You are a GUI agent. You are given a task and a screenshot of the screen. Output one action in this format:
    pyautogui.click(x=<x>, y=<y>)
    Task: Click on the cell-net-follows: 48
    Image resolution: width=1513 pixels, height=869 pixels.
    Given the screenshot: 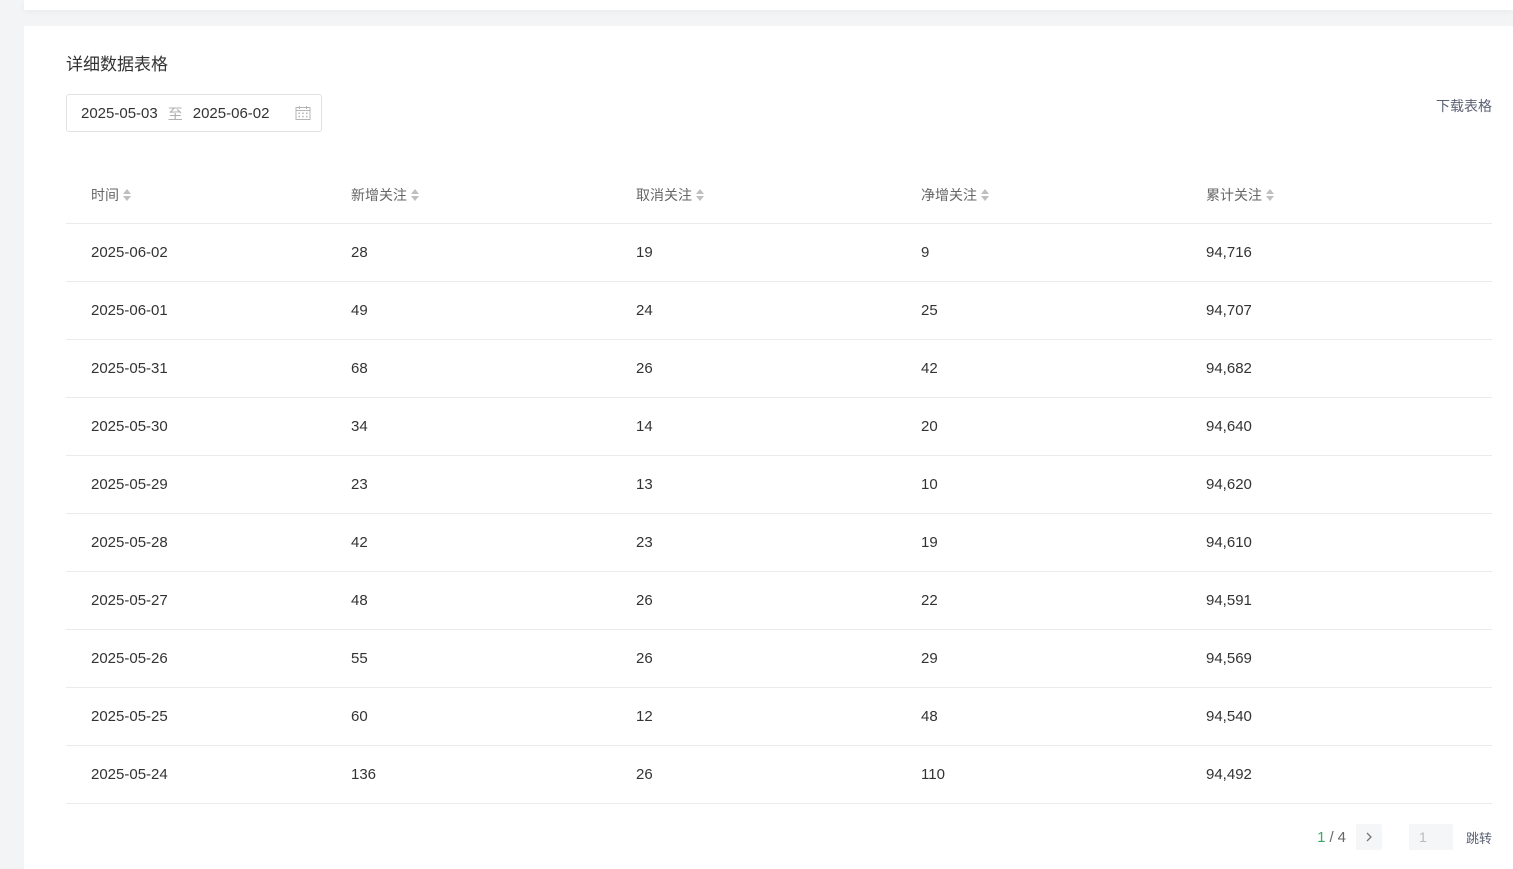 What is the action you would take?
    pyautogui.click(x=929, y=716)
    